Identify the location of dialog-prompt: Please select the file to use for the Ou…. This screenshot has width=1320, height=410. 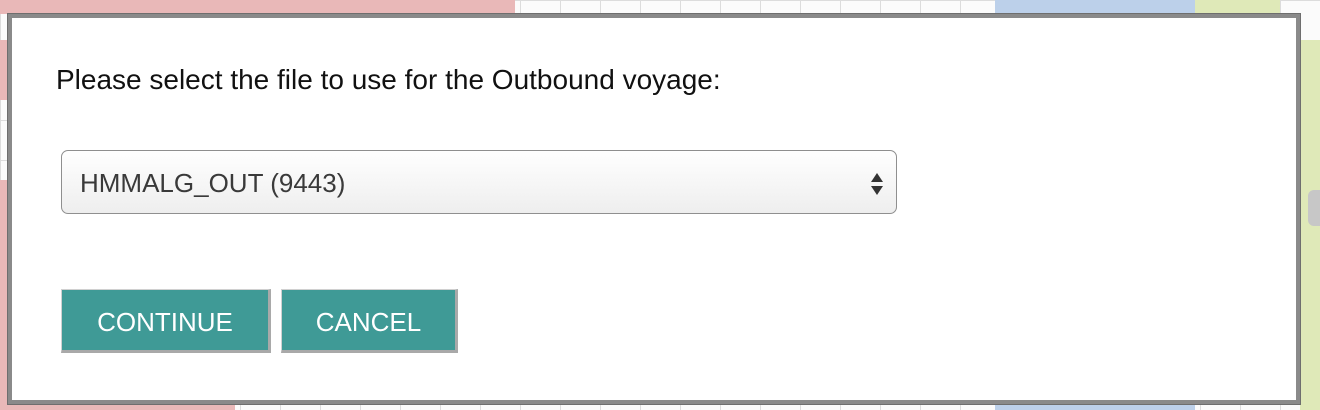
(388, 79).